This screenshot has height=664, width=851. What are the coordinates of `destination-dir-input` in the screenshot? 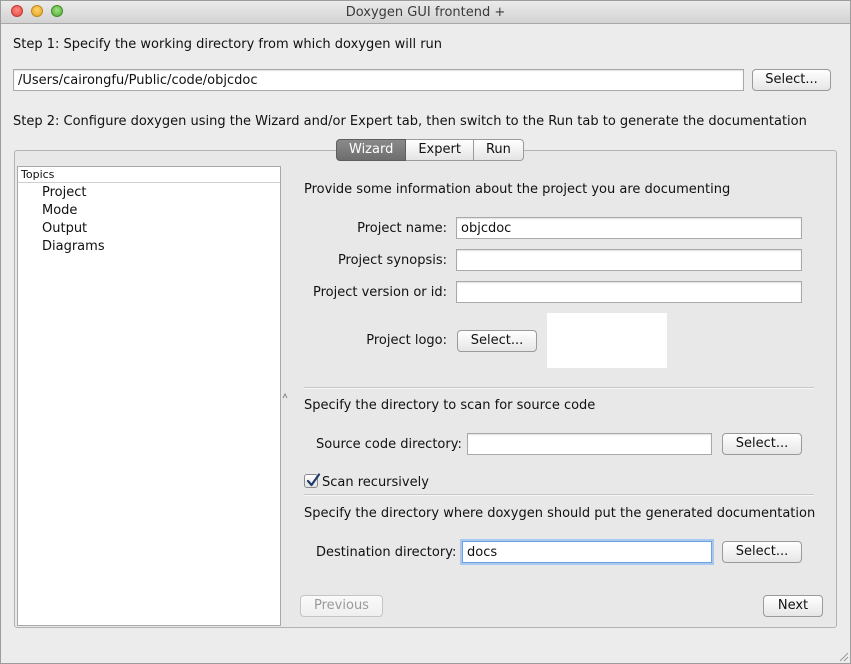 It's located at (587, 552).